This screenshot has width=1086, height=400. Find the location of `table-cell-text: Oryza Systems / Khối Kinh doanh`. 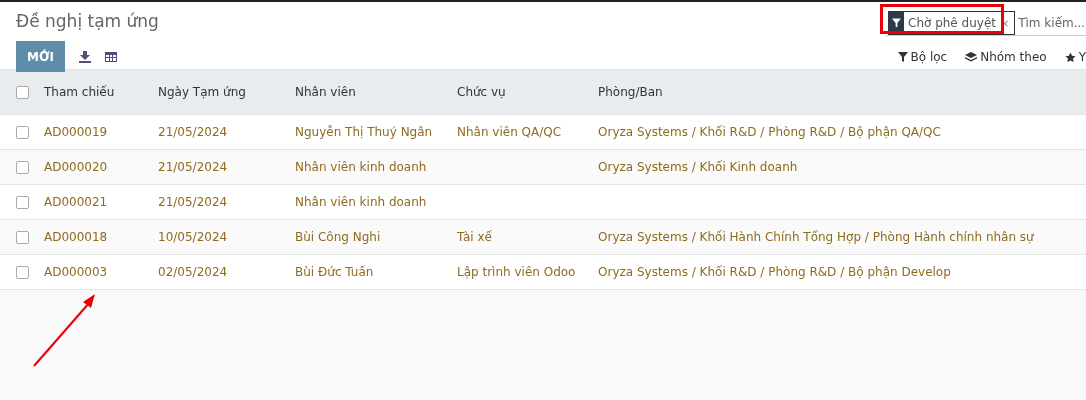

table-cell-text: Oryza Systems / Khối Kinh doanh is located at coordinates (698, 167).